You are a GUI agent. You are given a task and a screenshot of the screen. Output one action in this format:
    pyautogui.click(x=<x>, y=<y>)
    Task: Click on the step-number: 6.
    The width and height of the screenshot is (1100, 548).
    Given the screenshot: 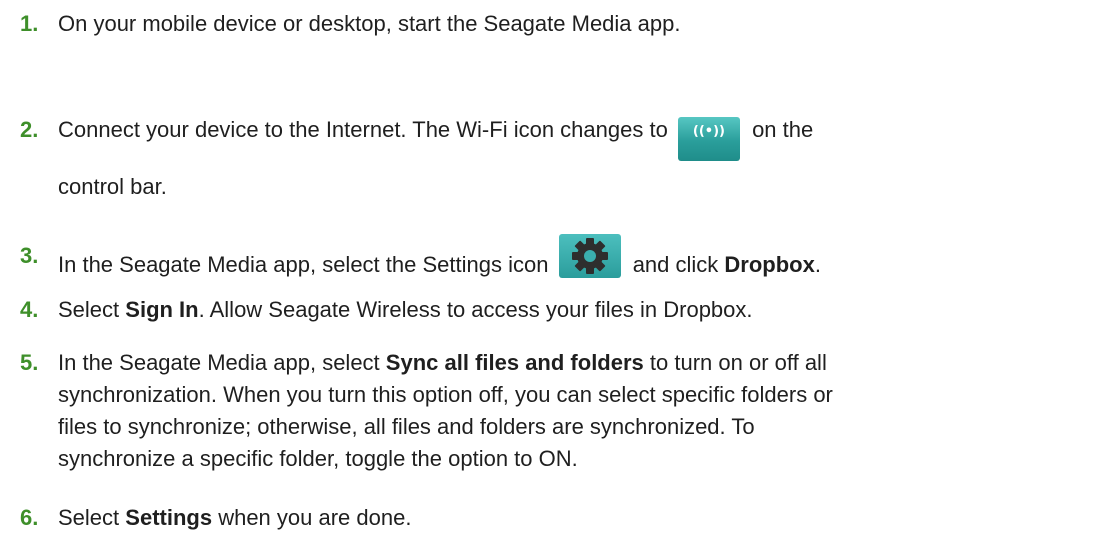 What is the action you would take?
    pyautogui.click(x=29, y=517)
    